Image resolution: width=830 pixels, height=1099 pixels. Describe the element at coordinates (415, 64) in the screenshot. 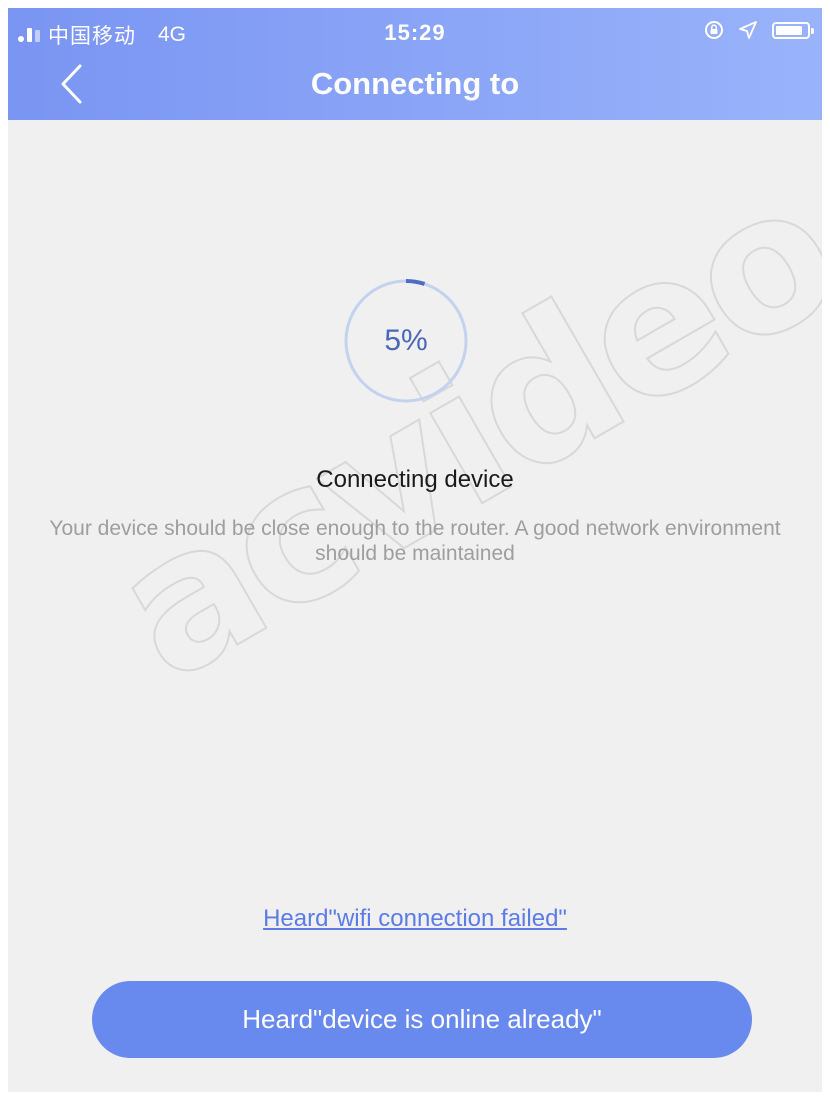

I see `header: 中国移动 4G 15:29 Connecting to` at that location.